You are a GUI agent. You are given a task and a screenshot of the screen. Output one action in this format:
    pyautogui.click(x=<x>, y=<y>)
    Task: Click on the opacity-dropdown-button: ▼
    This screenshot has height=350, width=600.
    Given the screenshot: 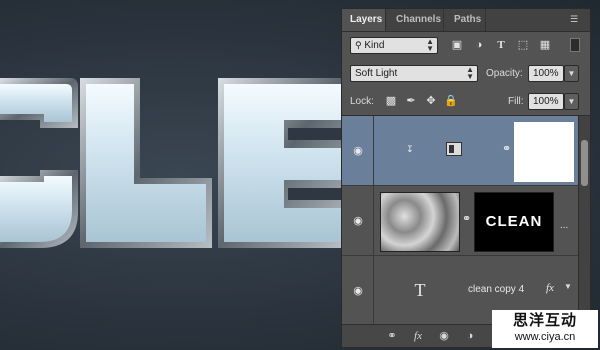 What is the action you would take?
    pyautogui.click(x=571, y=73)
    